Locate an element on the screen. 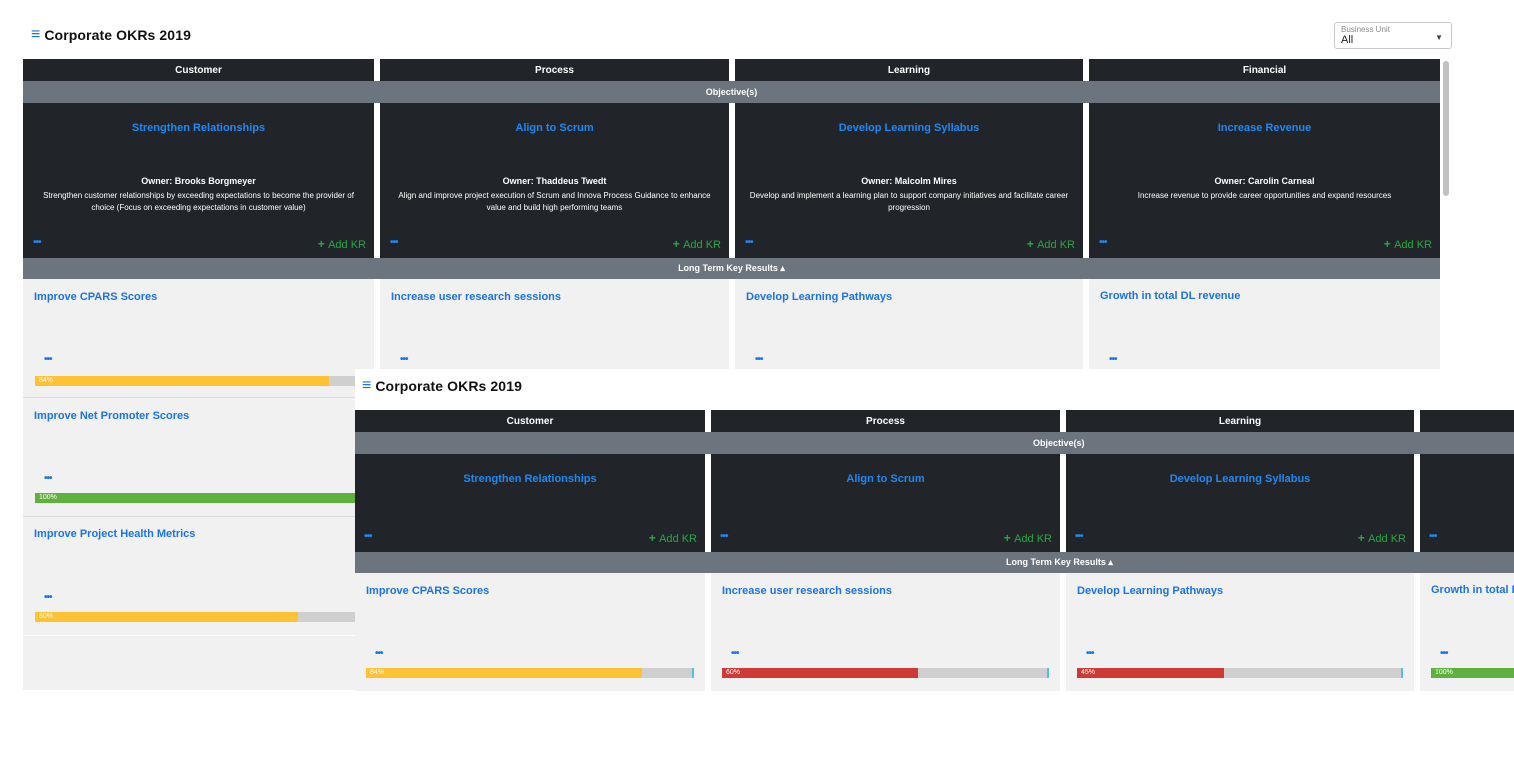 The image size is (1514, 784). progress-bar: 84% is located at coordinates (530, 673).